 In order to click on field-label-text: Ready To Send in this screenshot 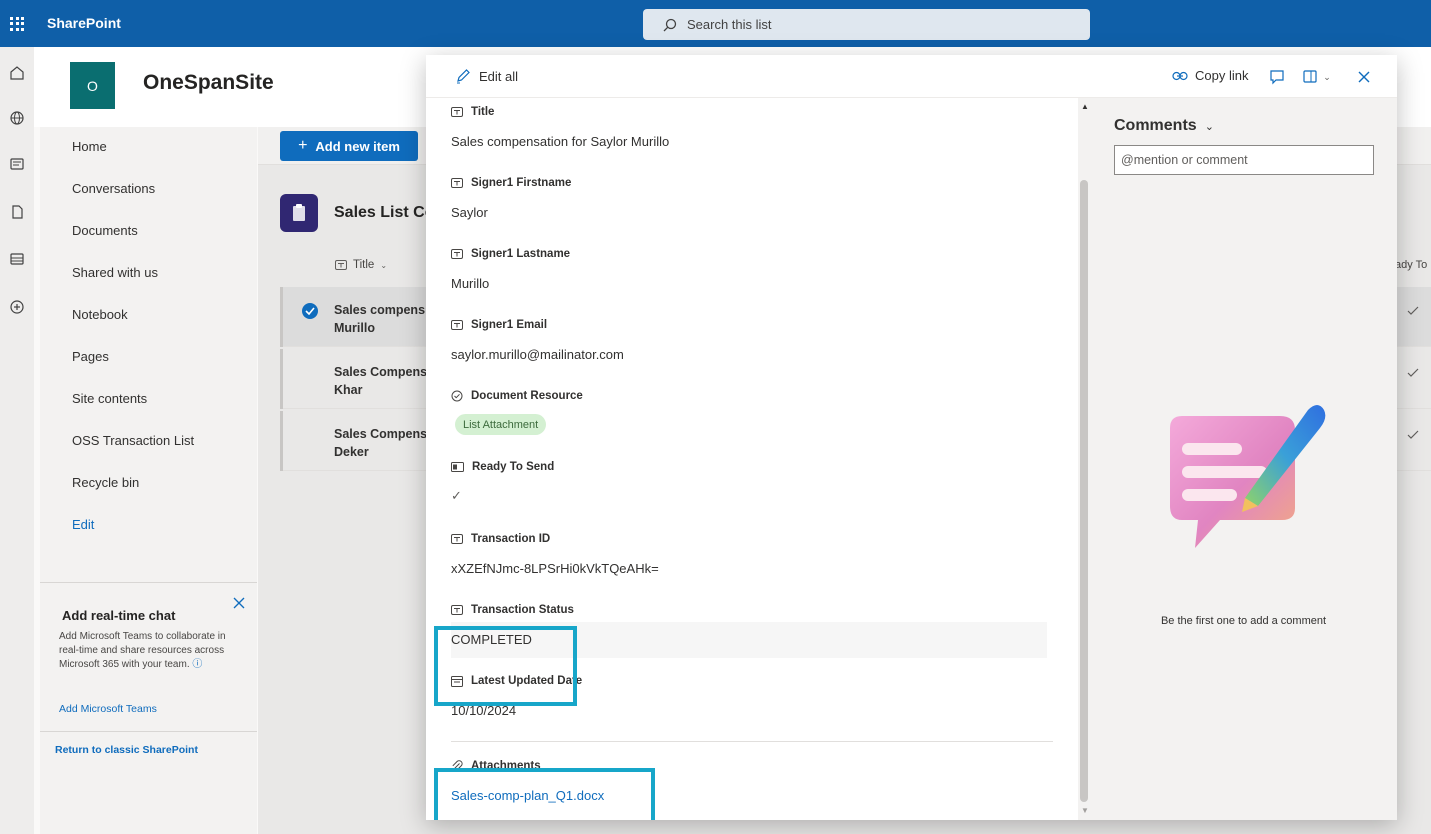, I will do `click(513, 467)`.